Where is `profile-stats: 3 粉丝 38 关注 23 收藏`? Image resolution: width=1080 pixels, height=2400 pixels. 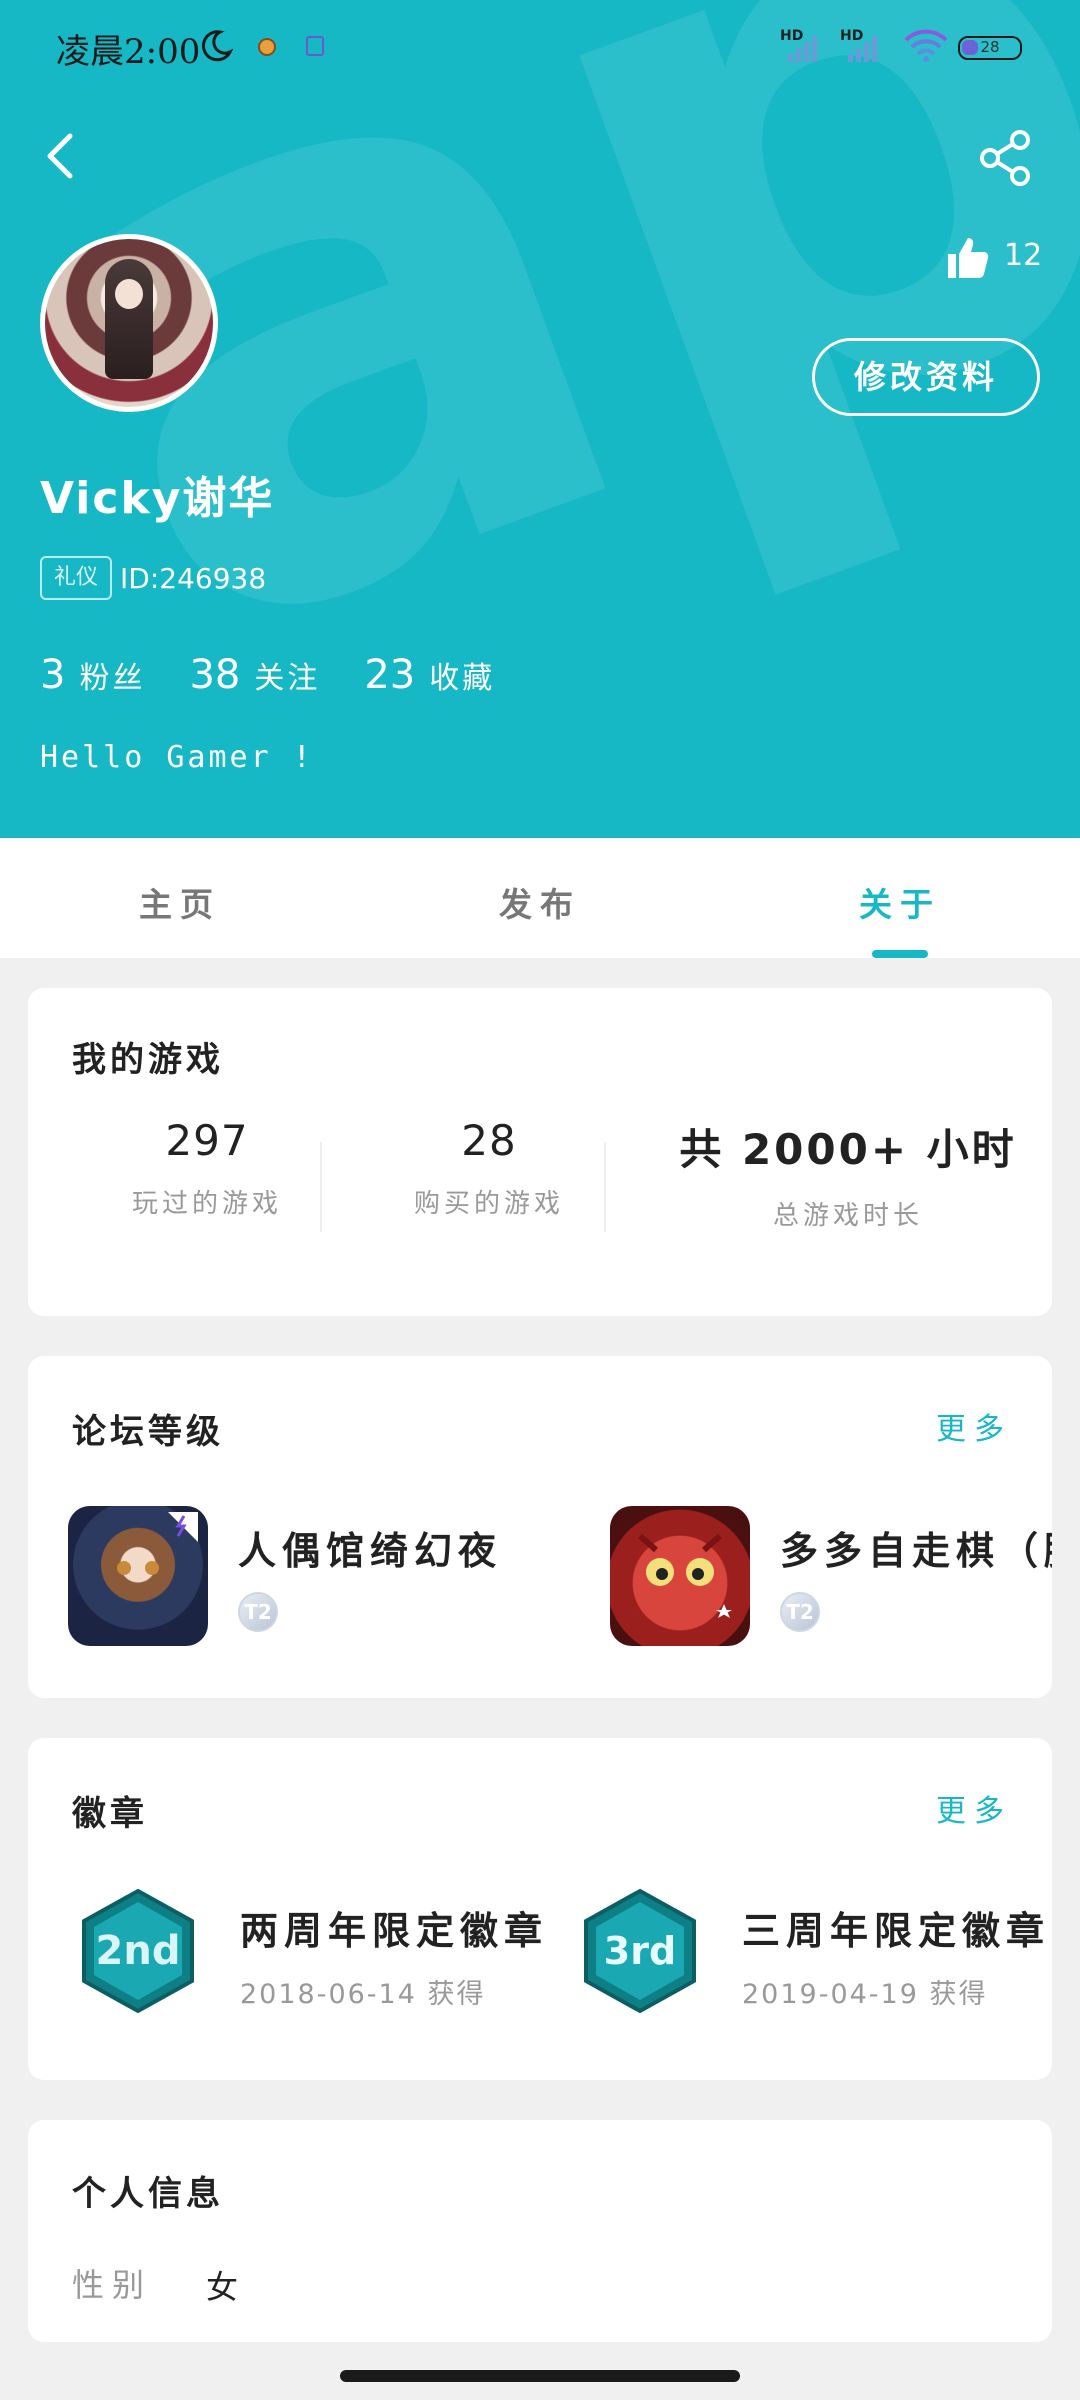 profile-stats: 3 粉丝 38 关注 23 收藏 is located at coordinates (267, 675).